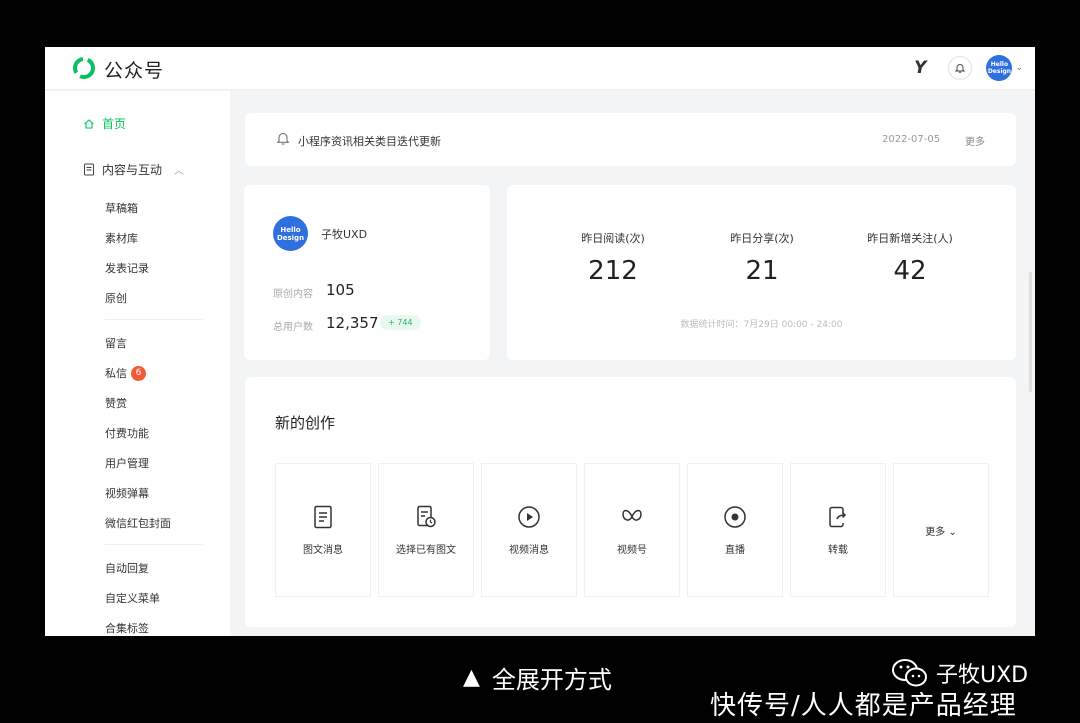 Image resolution: width=1080 pixels, height=723 pixels. I want to click on stat-yesterday-new-follows: 昨日新增关注(人) 42, so click(910, 258).